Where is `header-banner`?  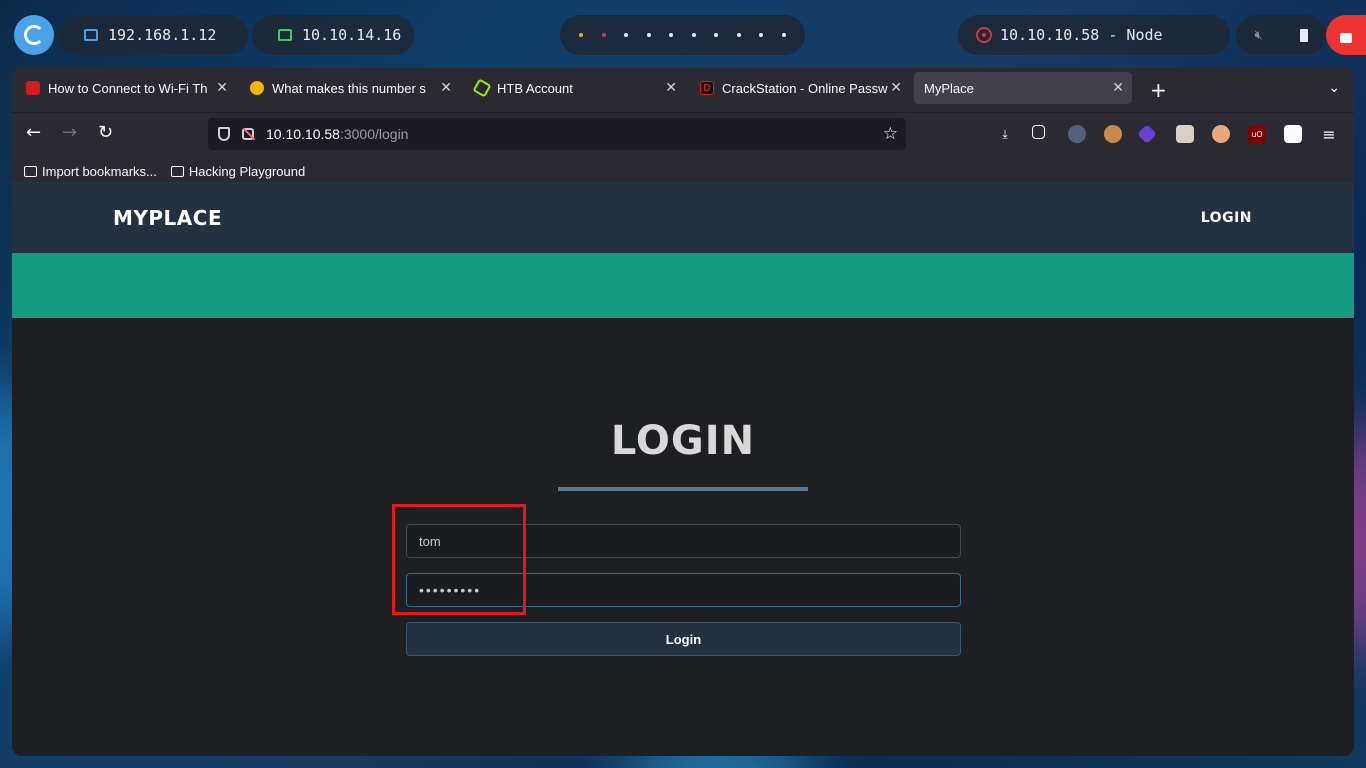
header-banner is located at coordinates (683, 285).